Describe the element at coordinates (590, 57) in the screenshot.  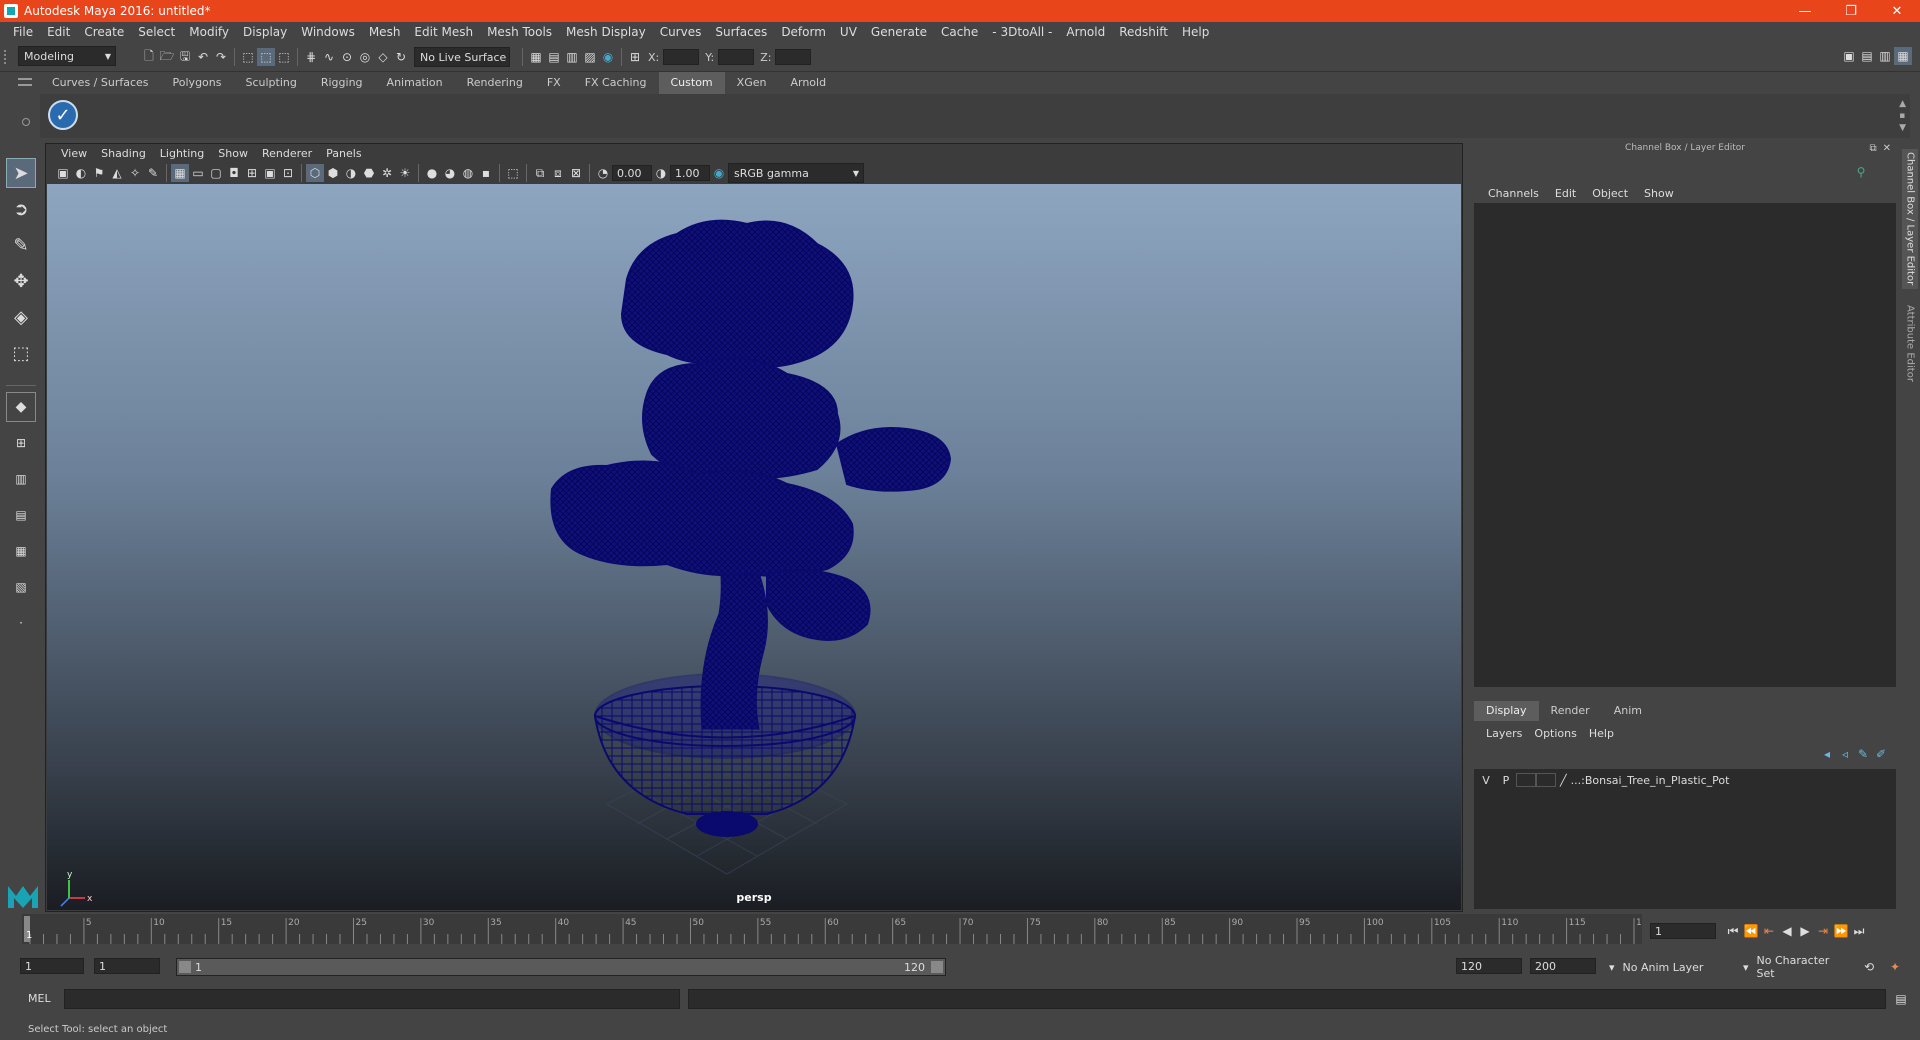
I see `render-settings-icon: ▨` at that location.